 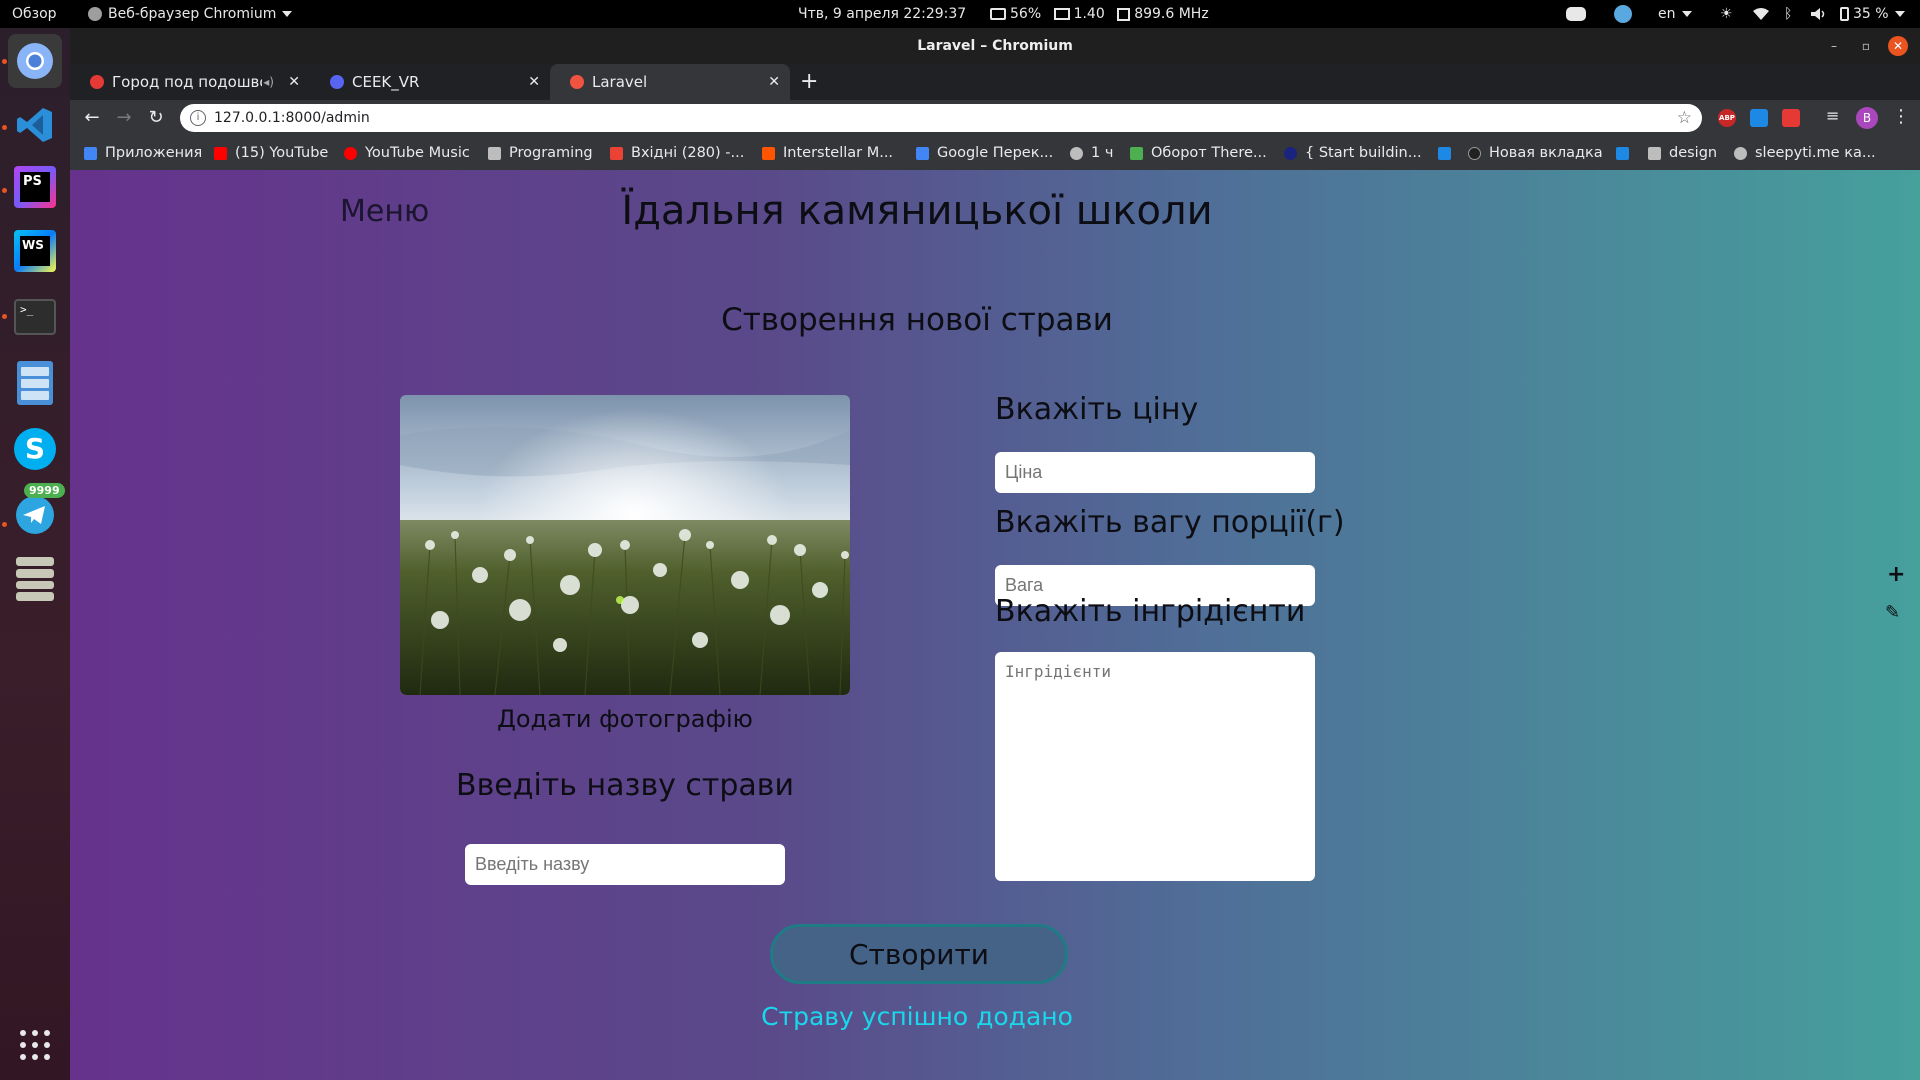 I want to click on files-launcher, so click(x=35, y=383).